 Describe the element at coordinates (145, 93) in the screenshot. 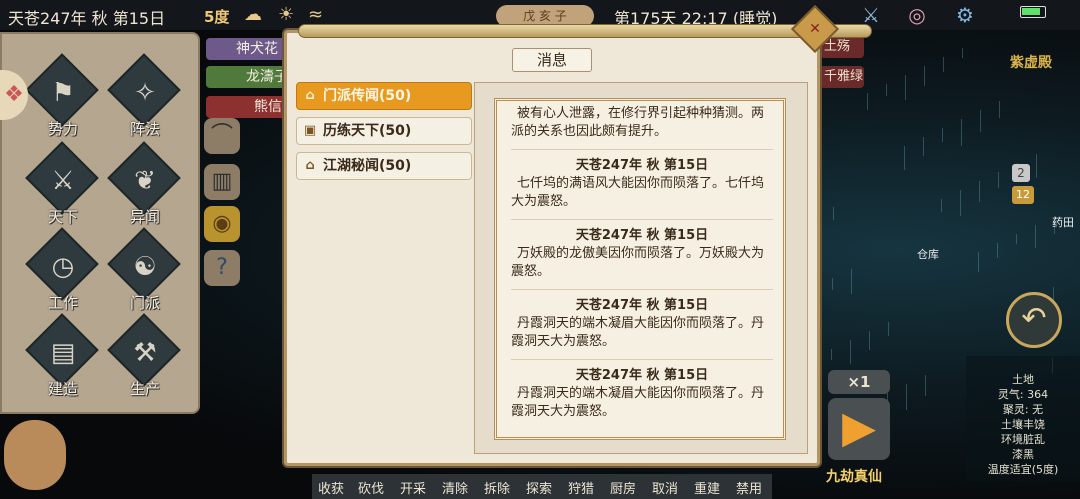

I see `formation-icon: ✧` at that location.